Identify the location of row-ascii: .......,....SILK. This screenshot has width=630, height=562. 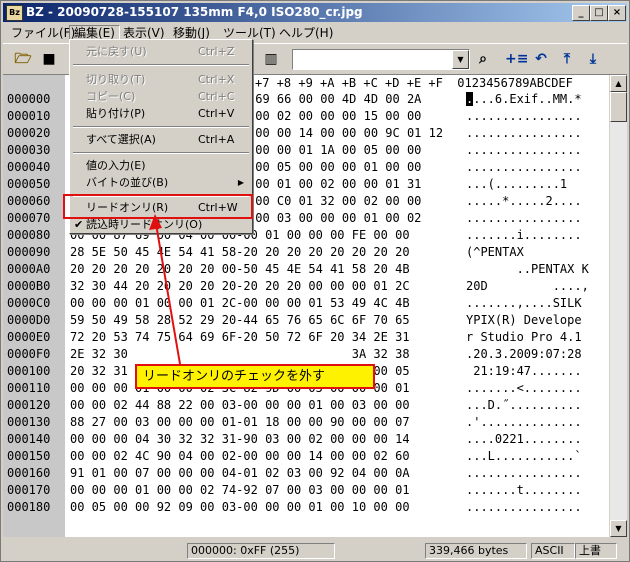
(524, 303).